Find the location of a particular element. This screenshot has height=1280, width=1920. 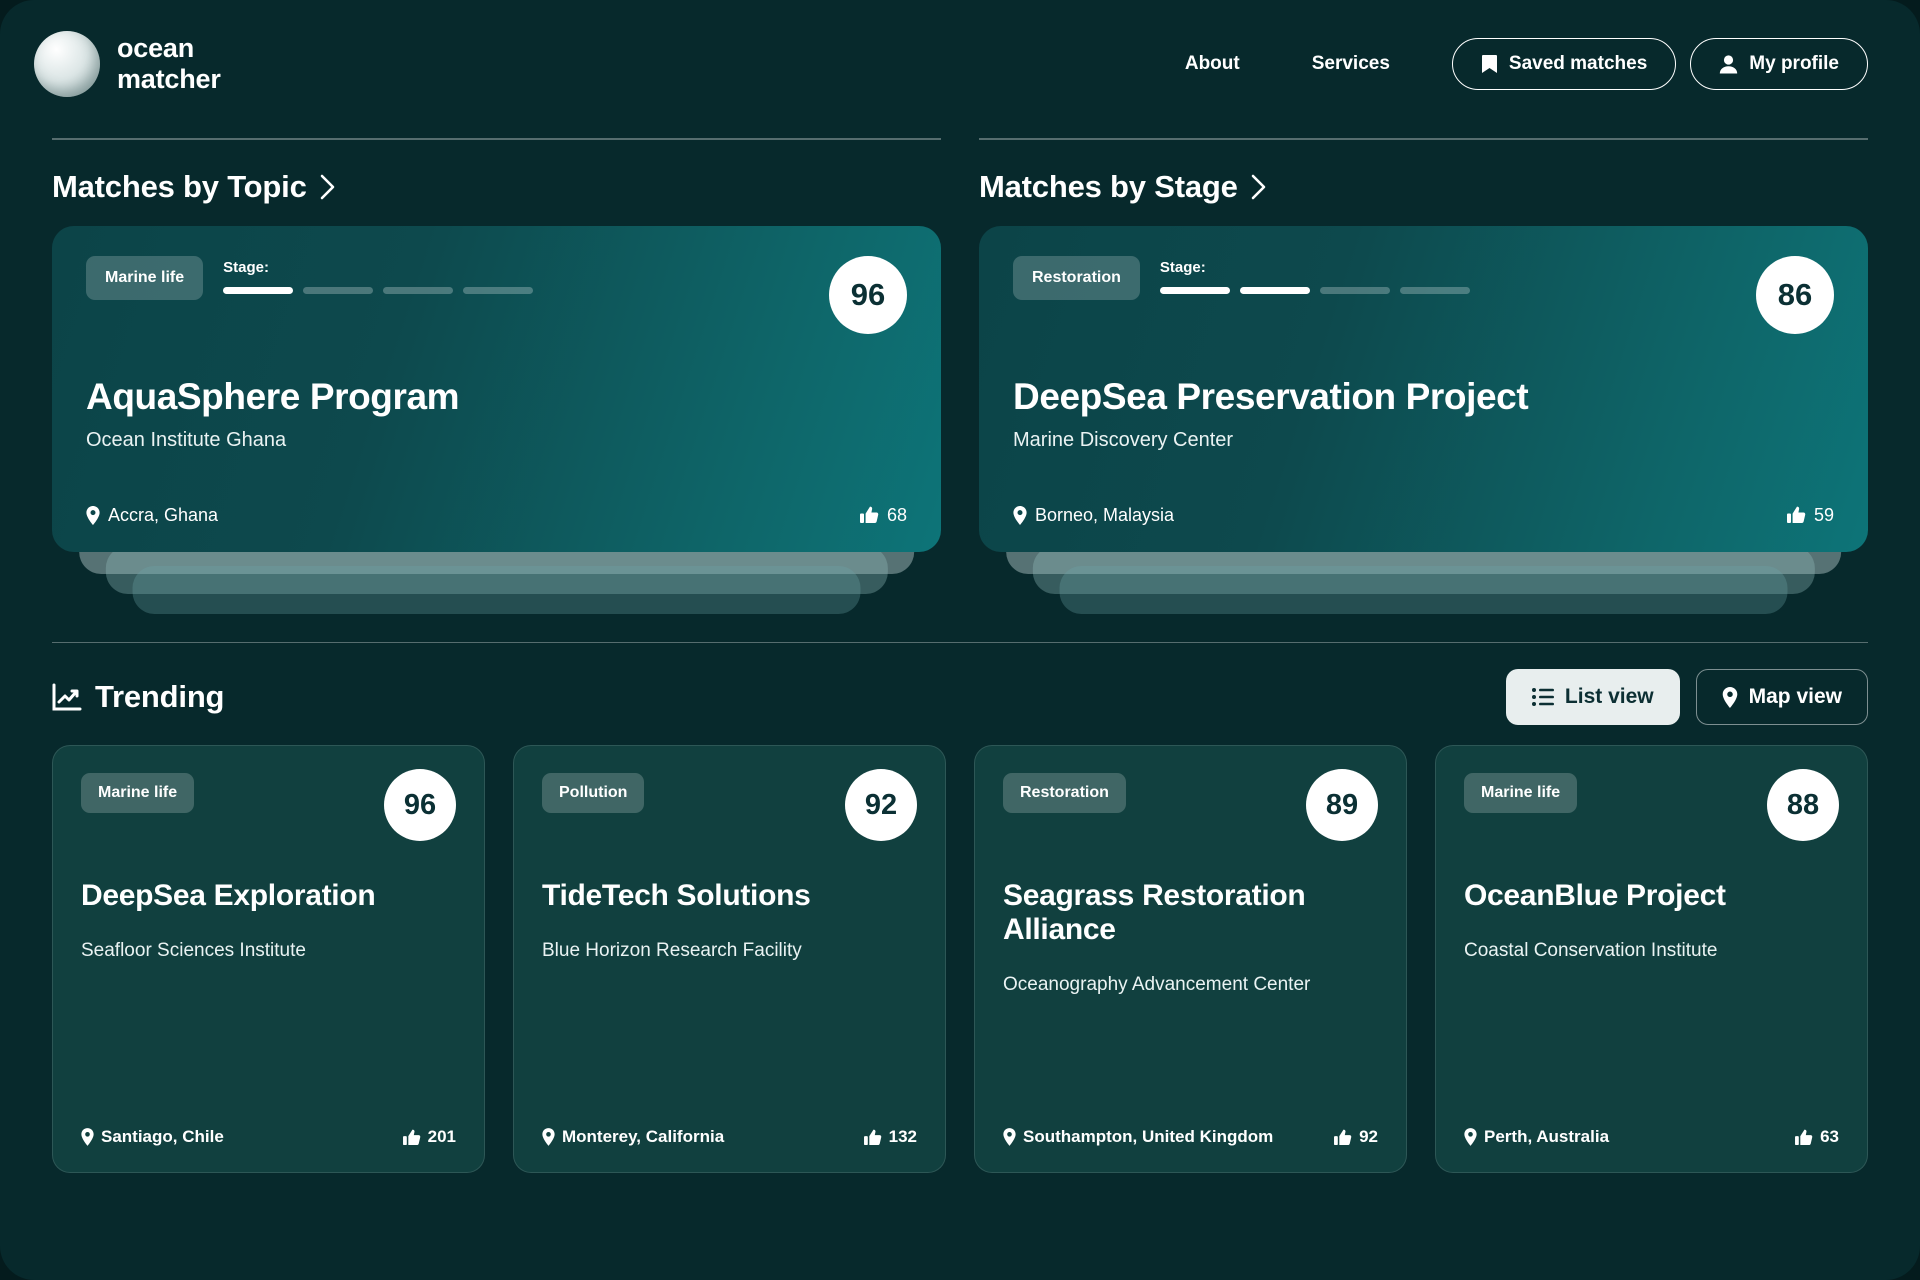

trending-card-top: Restoration 89 is located at coordinates (1190, 805).